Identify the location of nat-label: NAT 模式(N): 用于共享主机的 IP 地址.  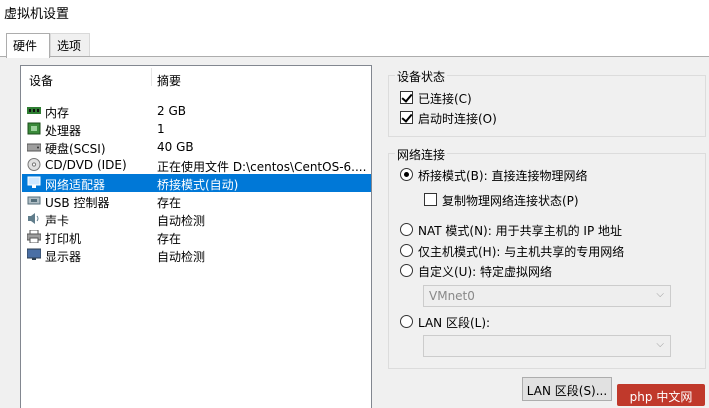
(520, 231).